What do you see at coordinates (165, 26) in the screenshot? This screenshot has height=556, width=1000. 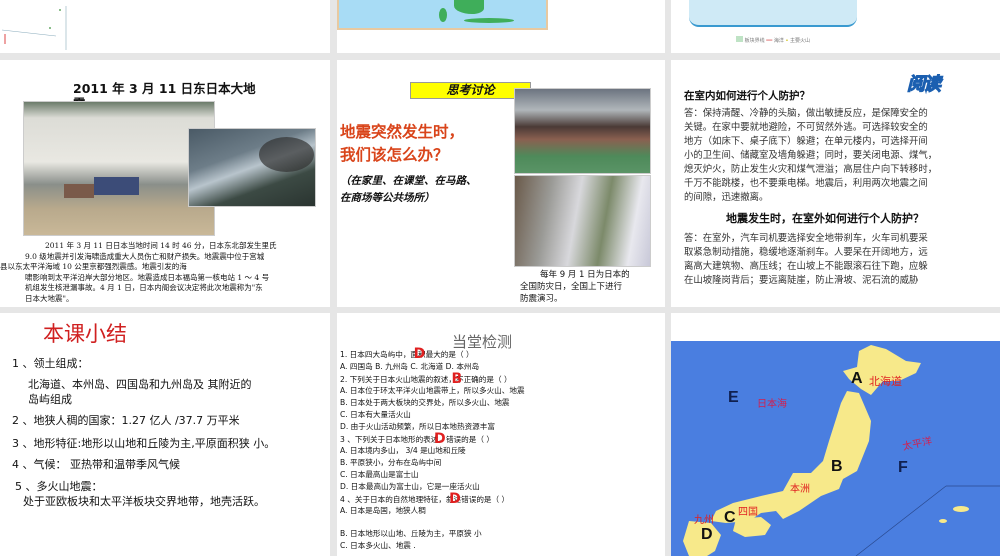 I see `slide-thumbnail-top-left` at bounding box center [165, 26].